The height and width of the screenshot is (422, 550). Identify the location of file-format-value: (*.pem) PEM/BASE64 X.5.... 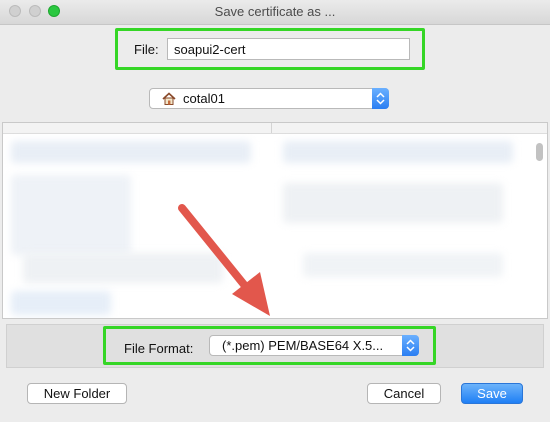
(303, 345).